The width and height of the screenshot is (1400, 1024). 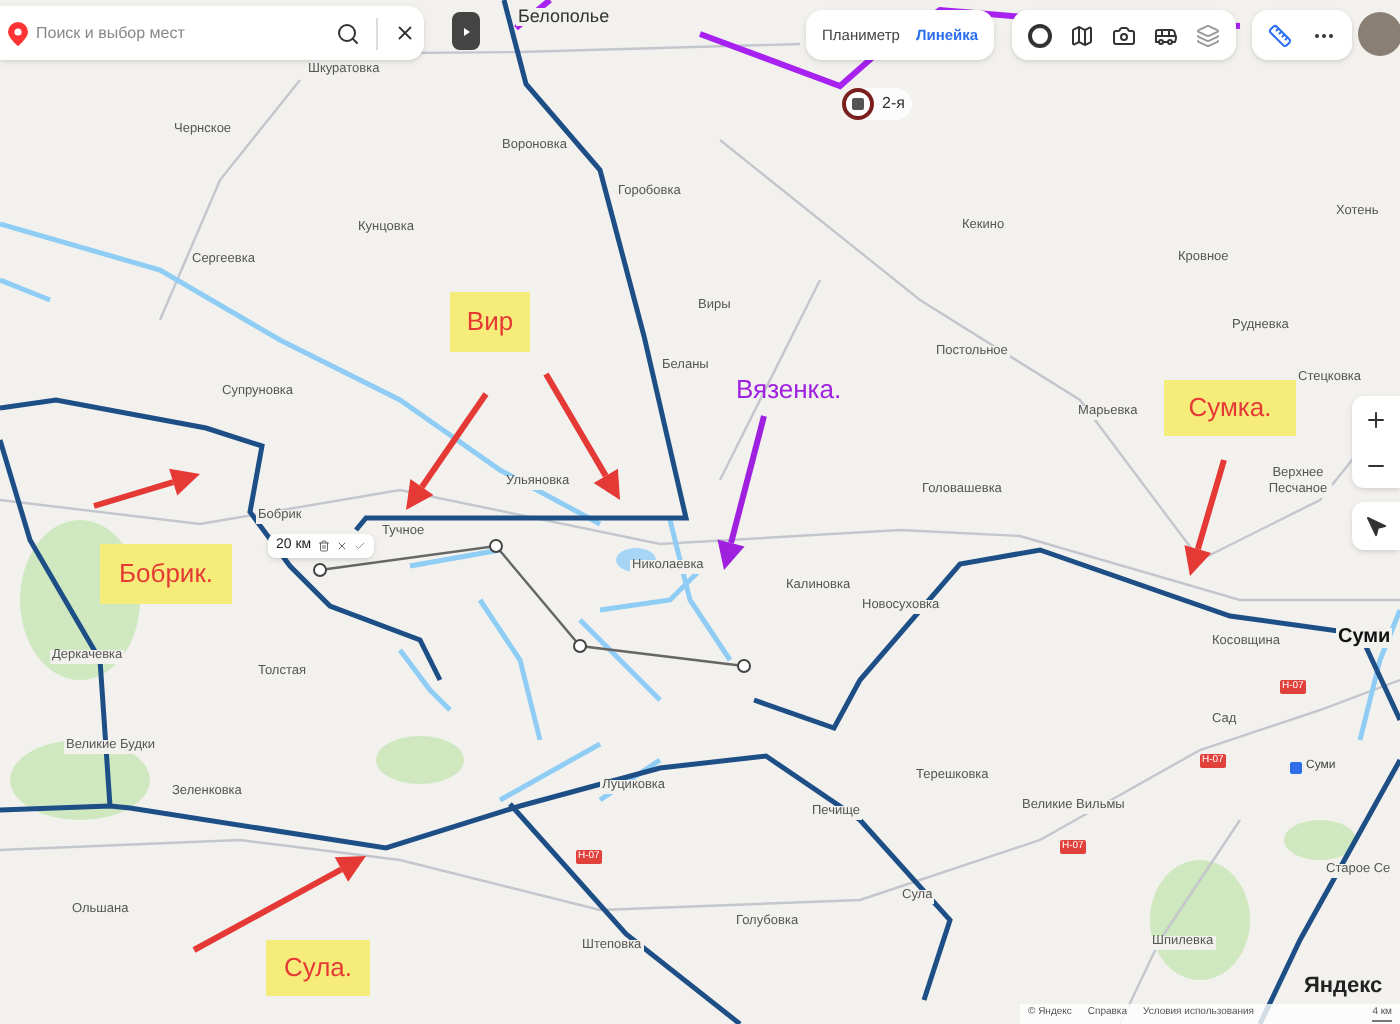 I want to click on bus-icon, so click(x=1166, y=35).